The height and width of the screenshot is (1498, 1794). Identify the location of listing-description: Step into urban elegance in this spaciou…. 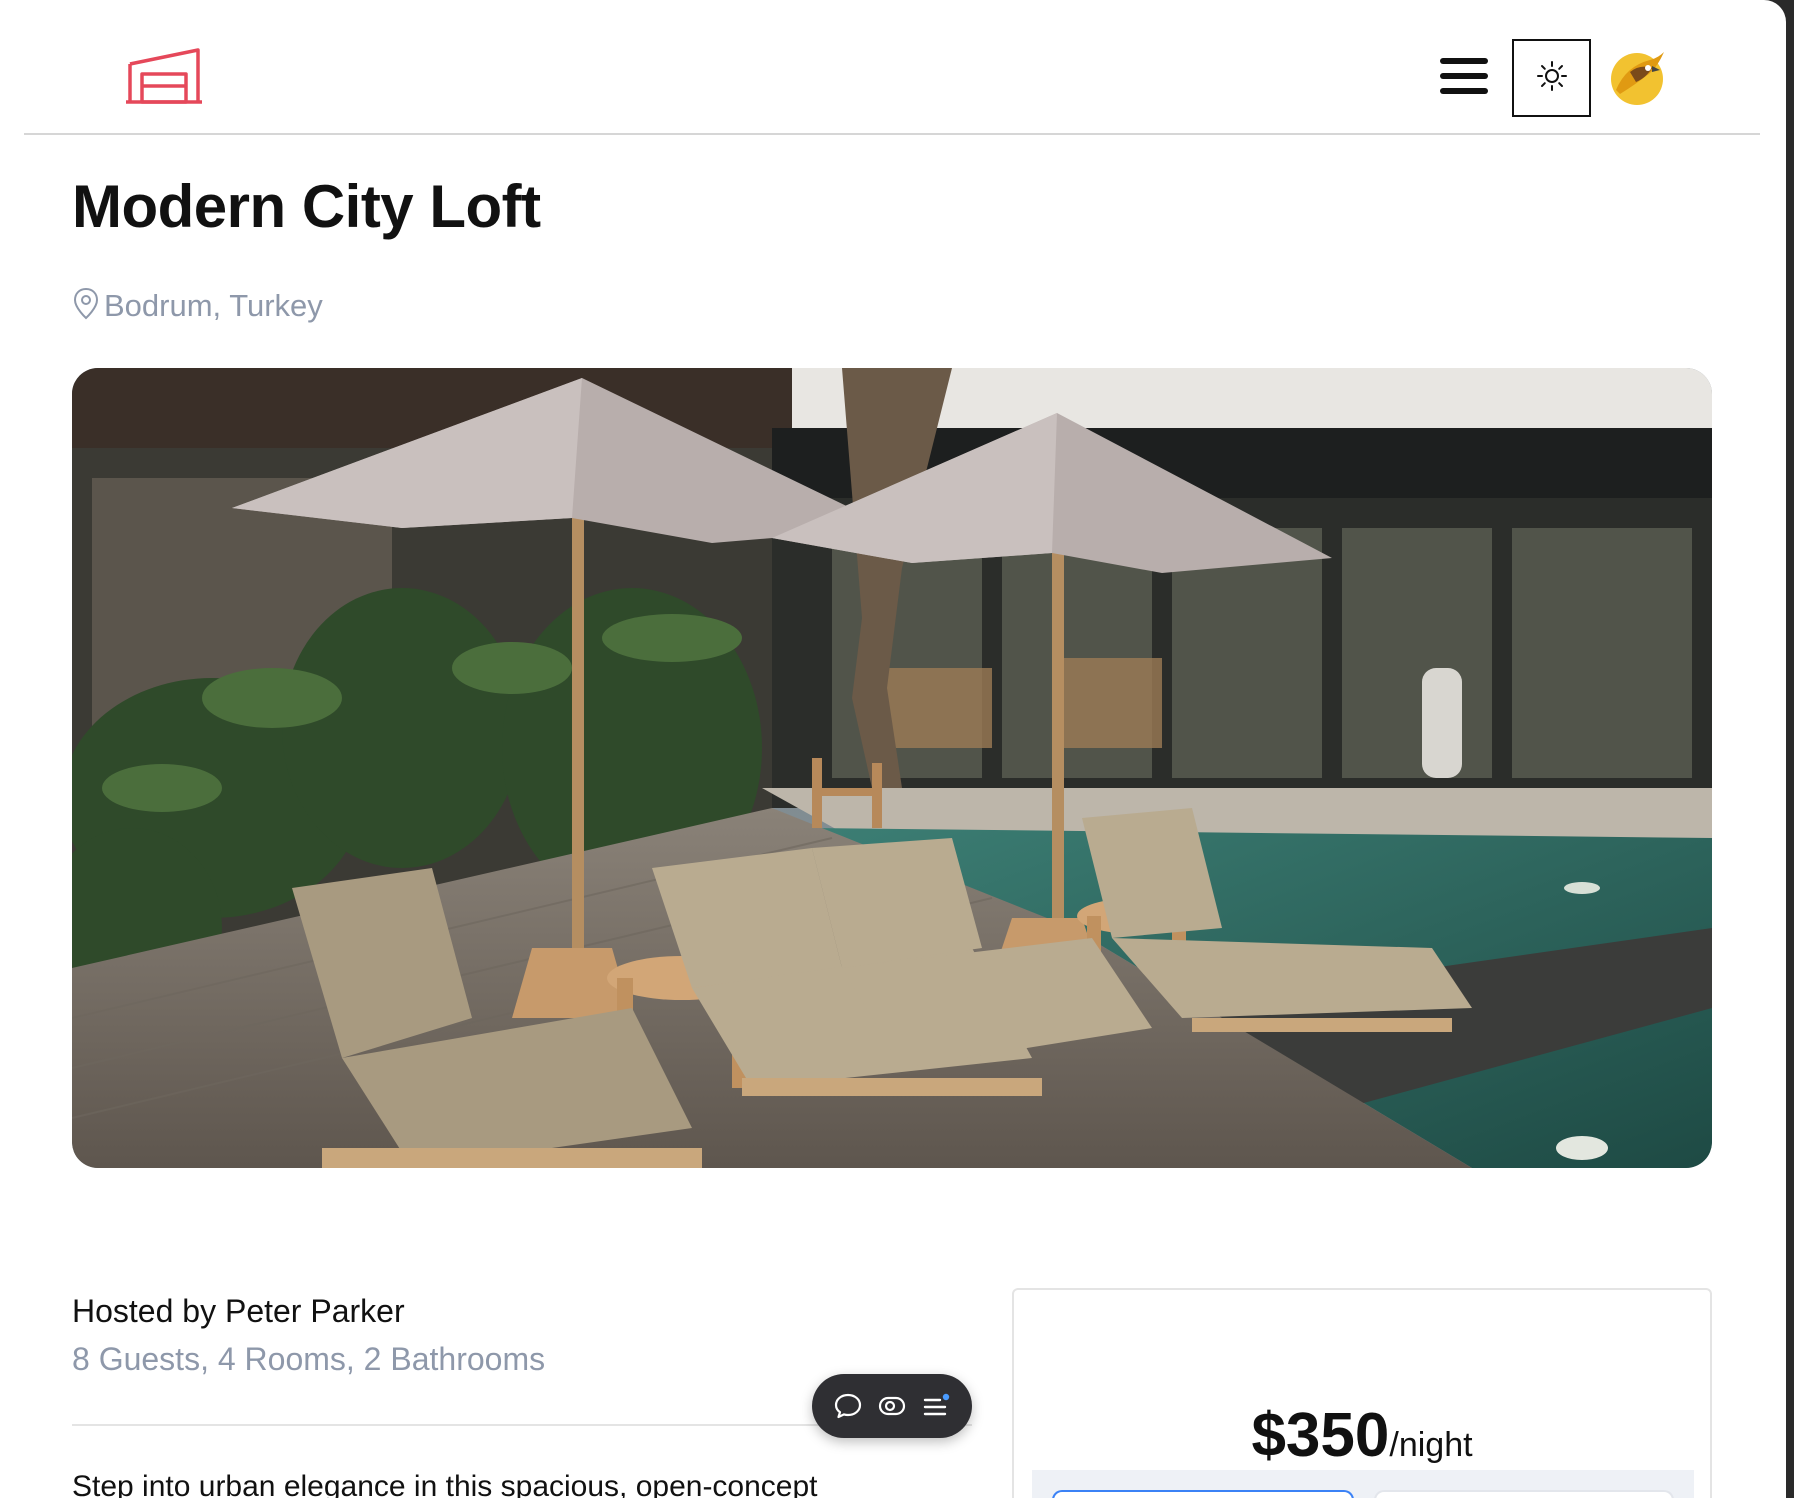
(445, 1484).